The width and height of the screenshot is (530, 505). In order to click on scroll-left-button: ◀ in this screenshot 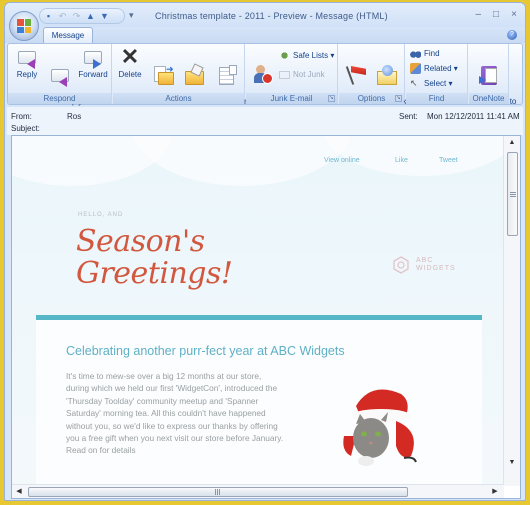, I will do `click(19, 492)`.